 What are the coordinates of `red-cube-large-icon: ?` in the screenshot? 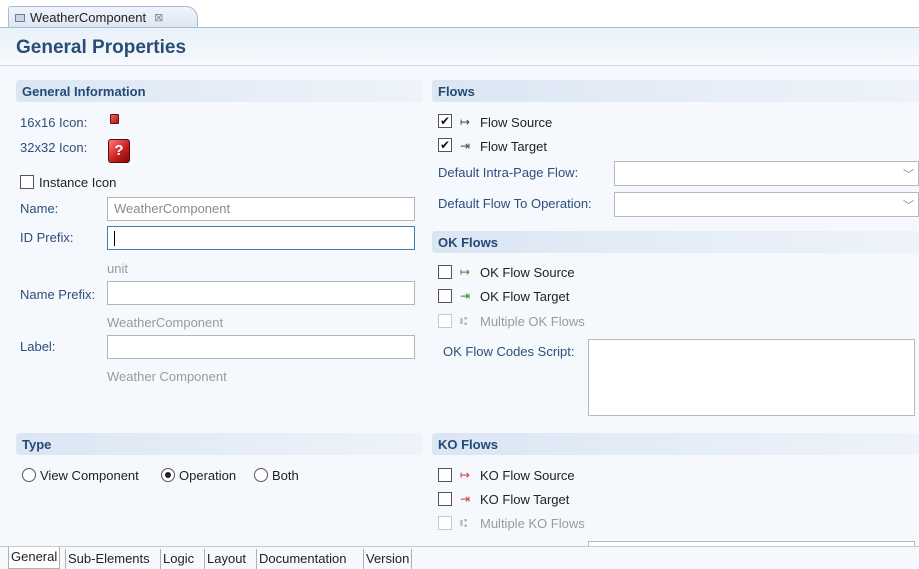 It's located at (119, 151).